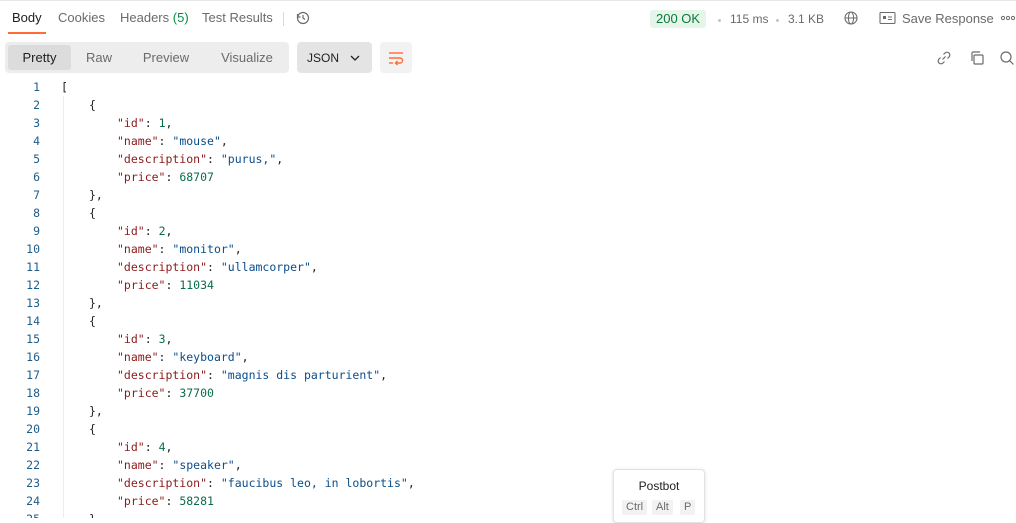  Describe the element at coordinates (508, 231) in the screenshot. I see `code-line: 9 "id": 2,` at that location.